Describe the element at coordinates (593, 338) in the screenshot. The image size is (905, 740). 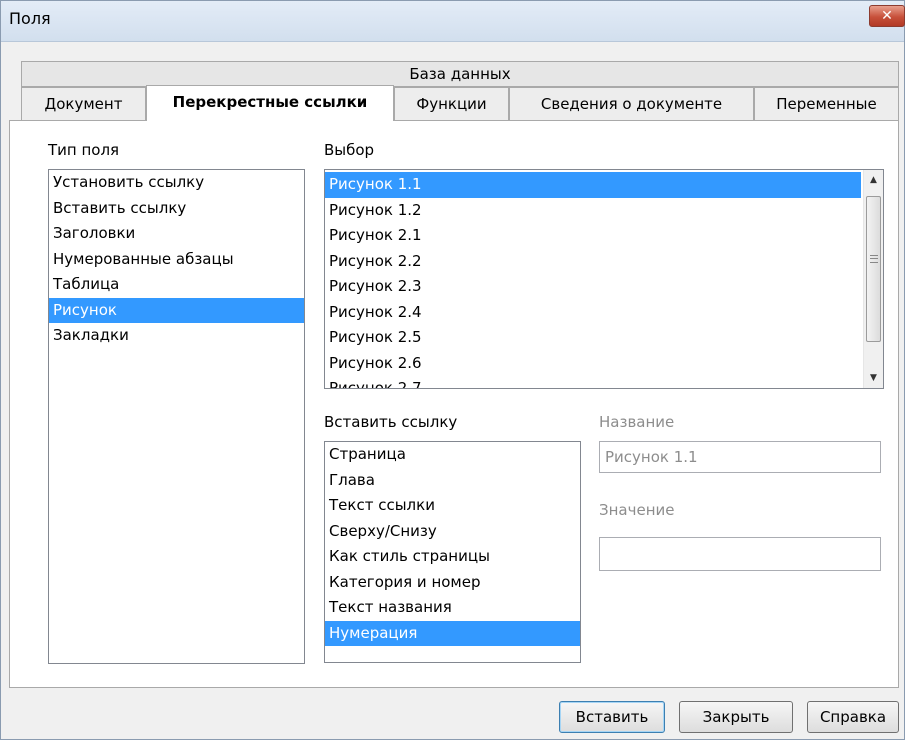
I see `list-item: Рисунок 2.5` at that location.